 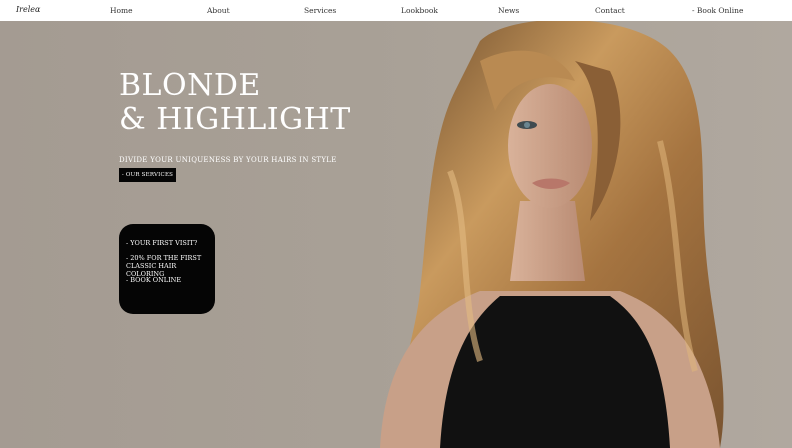 What do you see at coordinates (320, 10) in the screenshot?
I see `nav-services: Services` at bounding box center [320, 10].